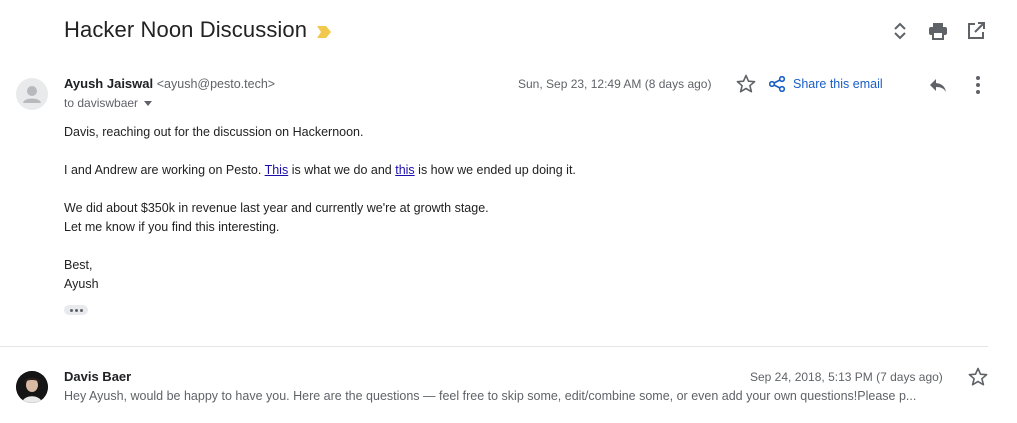 The height and width of the screenshot is (423, 1017). Describe the element at coordinates (846, 377) in the screenshot. I see `reply-date: Sep 24, 2018, 5:13 PM (7 days ago)` at that location.